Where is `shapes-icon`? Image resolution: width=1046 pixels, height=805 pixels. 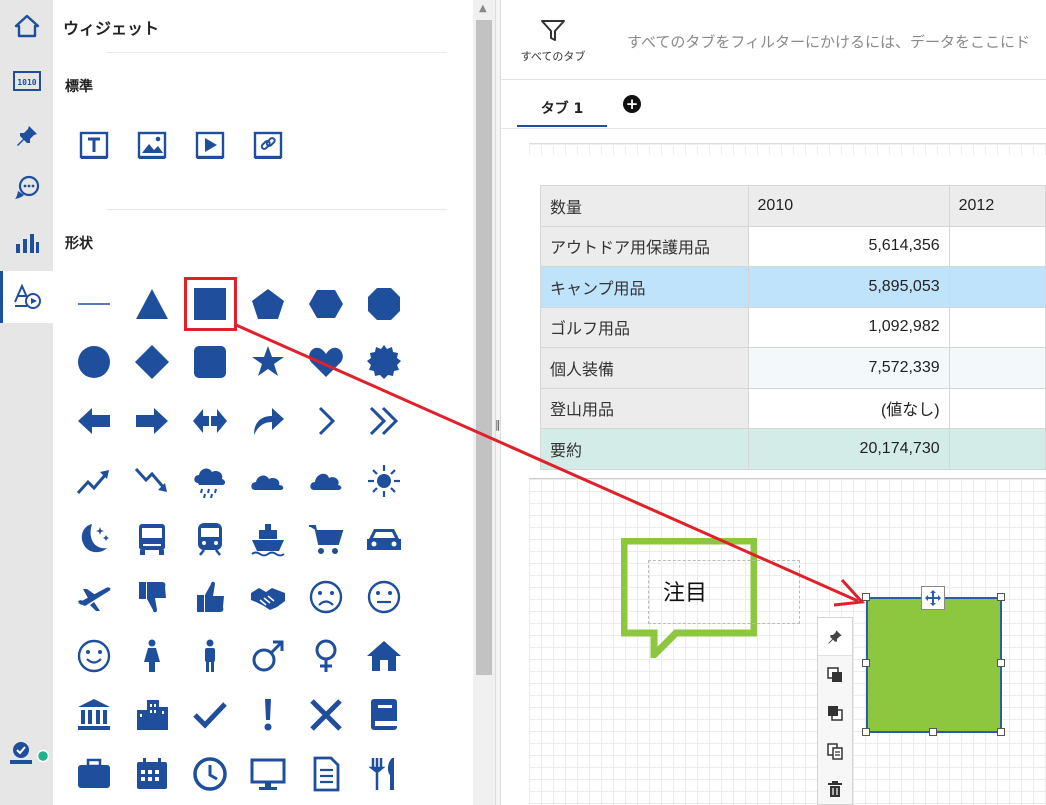
shapes-icon is located at coordinates (26, 297).